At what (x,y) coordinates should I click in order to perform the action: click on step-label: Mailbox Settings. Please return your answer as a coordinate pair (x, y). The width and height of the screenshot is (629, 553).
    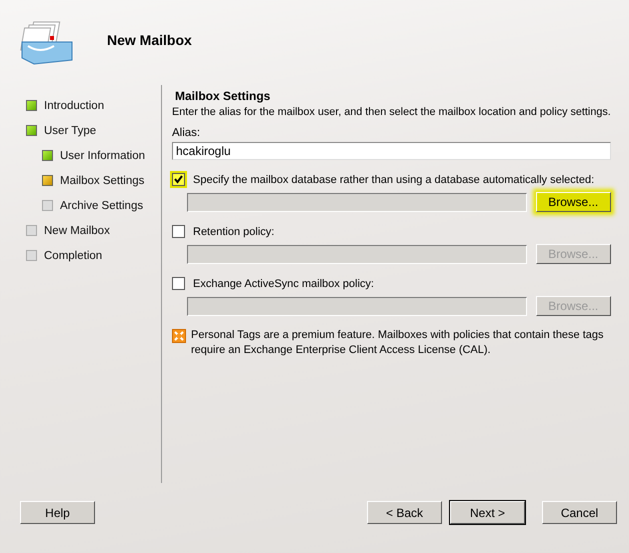
    Looking at the image, I should click on (102, 180).